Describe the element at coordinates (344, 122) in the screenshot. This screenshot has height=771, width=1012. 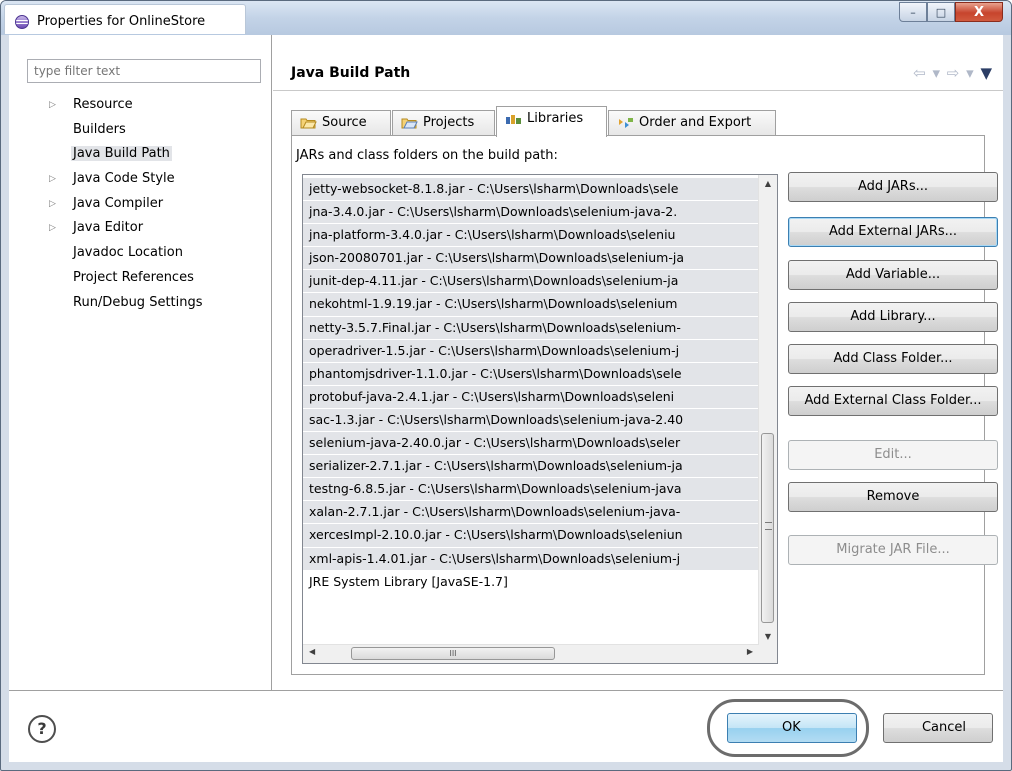
I see `tab-source-label: Source` at that location.